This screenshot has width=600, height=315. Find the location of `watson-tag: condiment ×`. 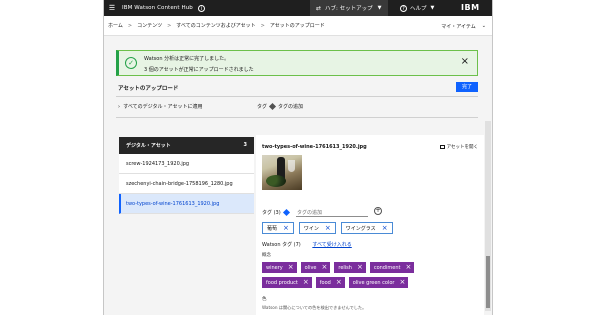

watson-tag: condiment × is located at coordinates (392, 267).